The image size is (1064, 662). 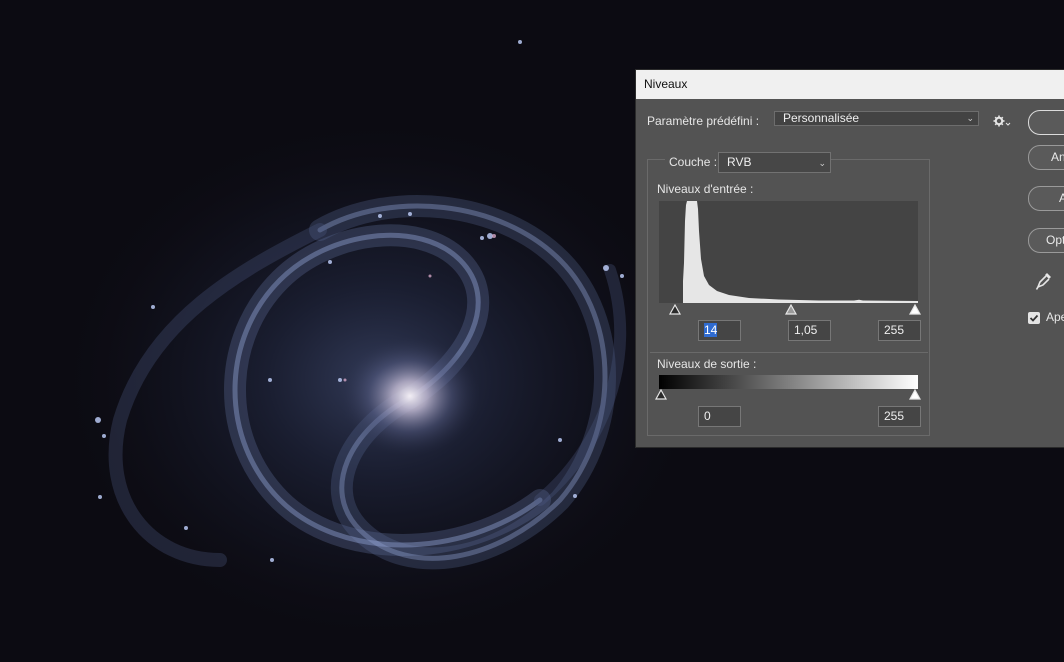 I want to click on ok-button, so click(x=1046, y=122).